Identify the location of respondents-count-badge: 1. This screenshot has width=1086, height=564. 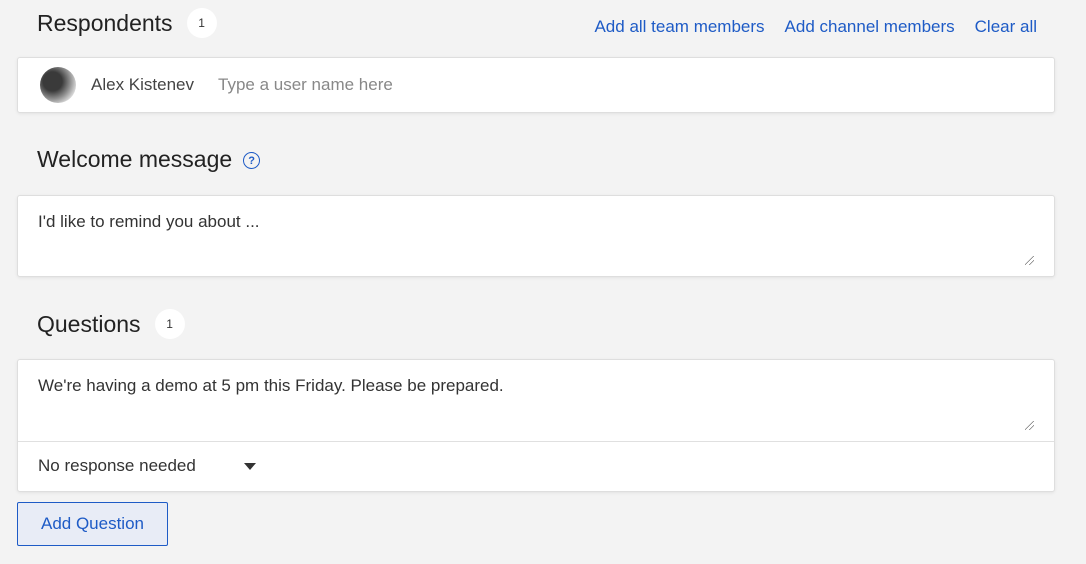
(201, 23).